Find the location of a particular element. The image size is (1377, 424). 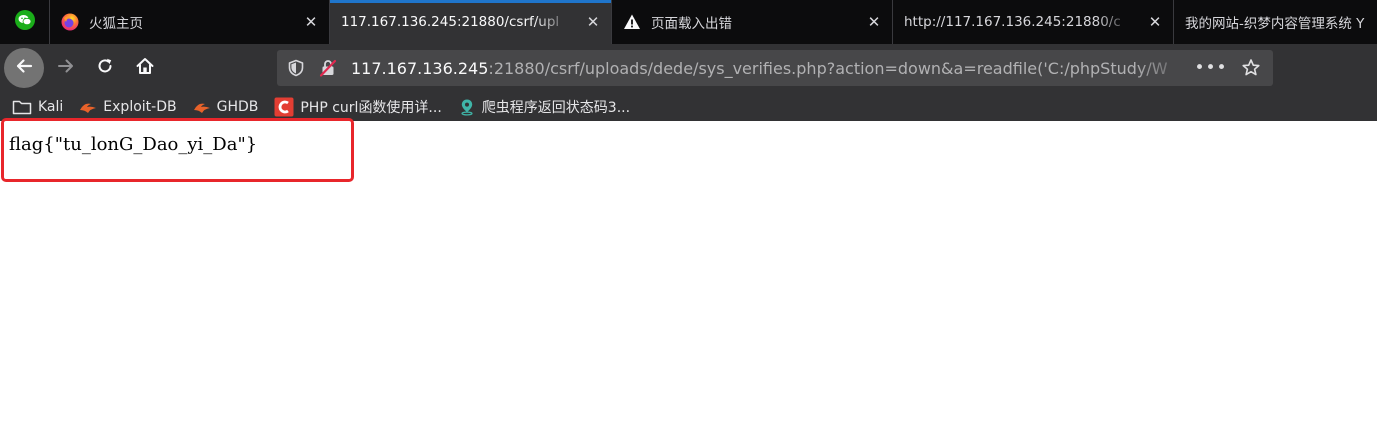

shield-icon is located at coordinates (296, 68).